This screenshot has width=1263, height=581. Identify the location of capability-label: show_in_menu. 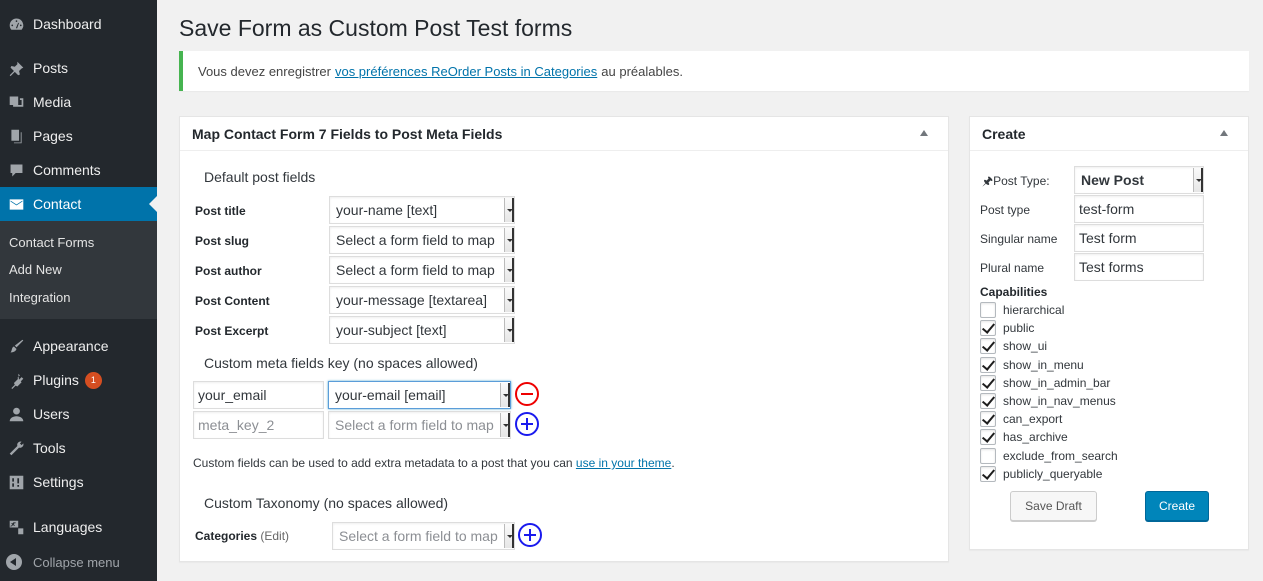
(1043, 365).